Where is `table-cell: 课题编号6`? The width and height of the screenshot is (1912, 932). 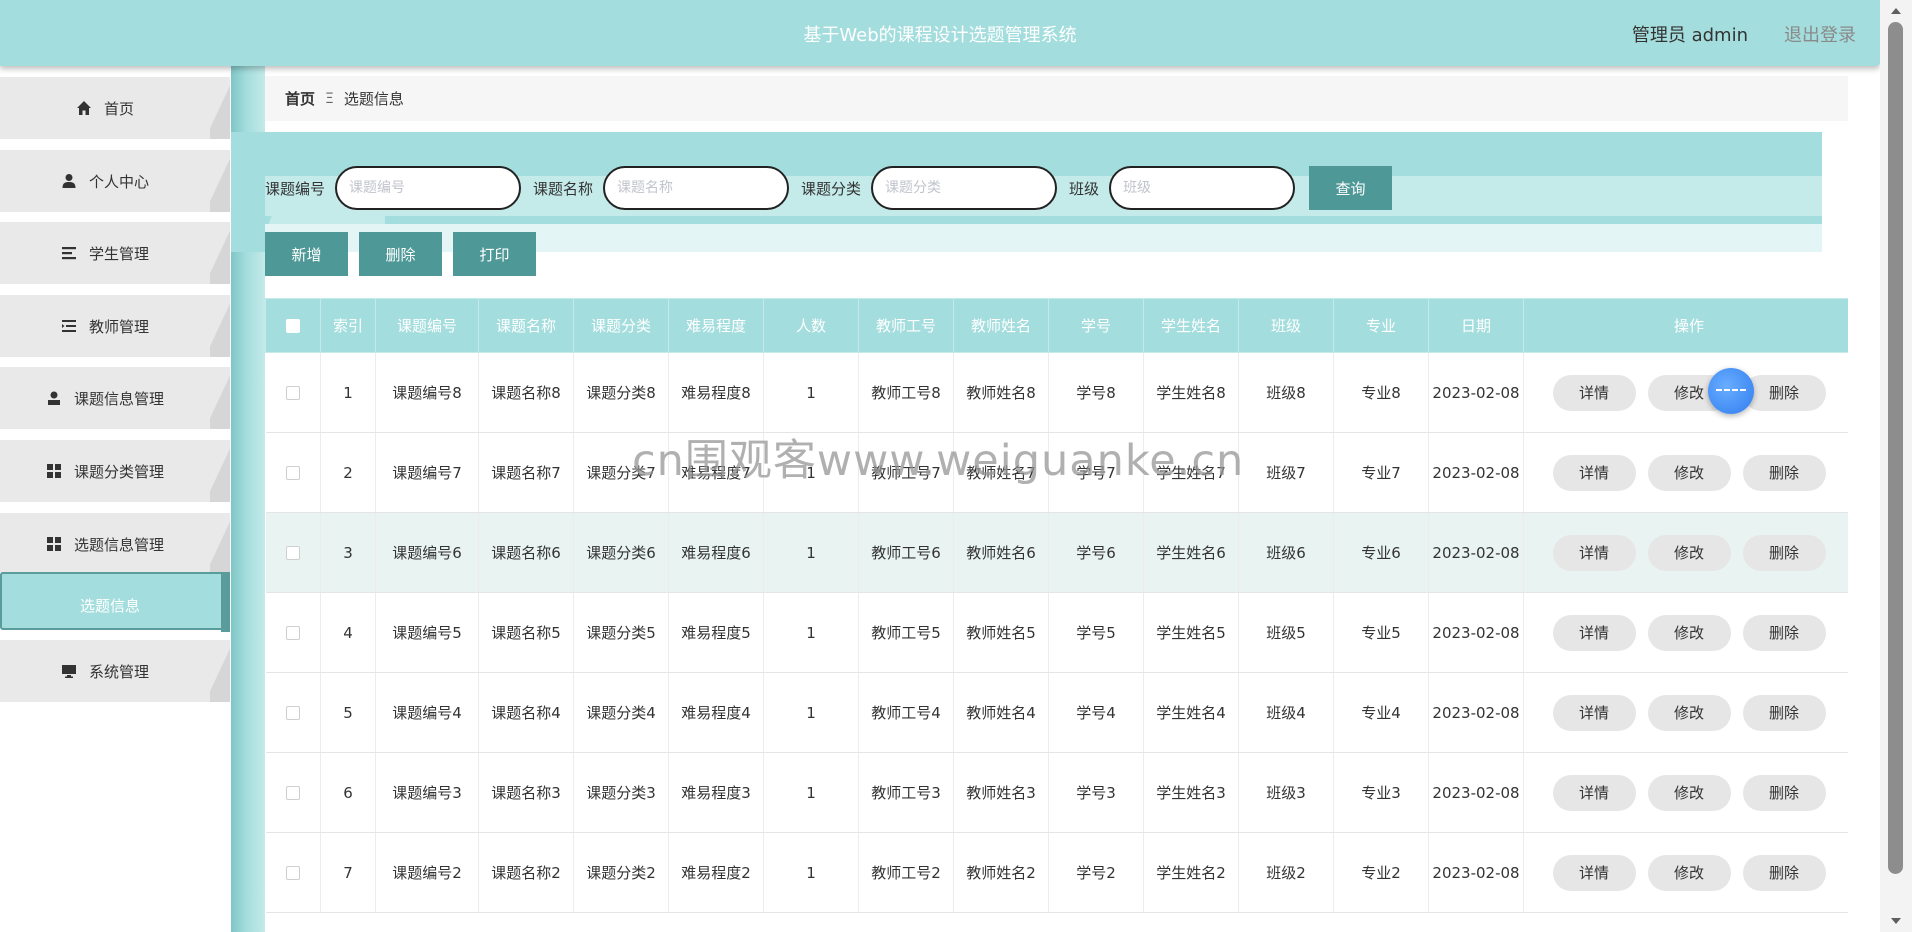 table-cell: 课题编号6 is located at coordinates (427, 552).